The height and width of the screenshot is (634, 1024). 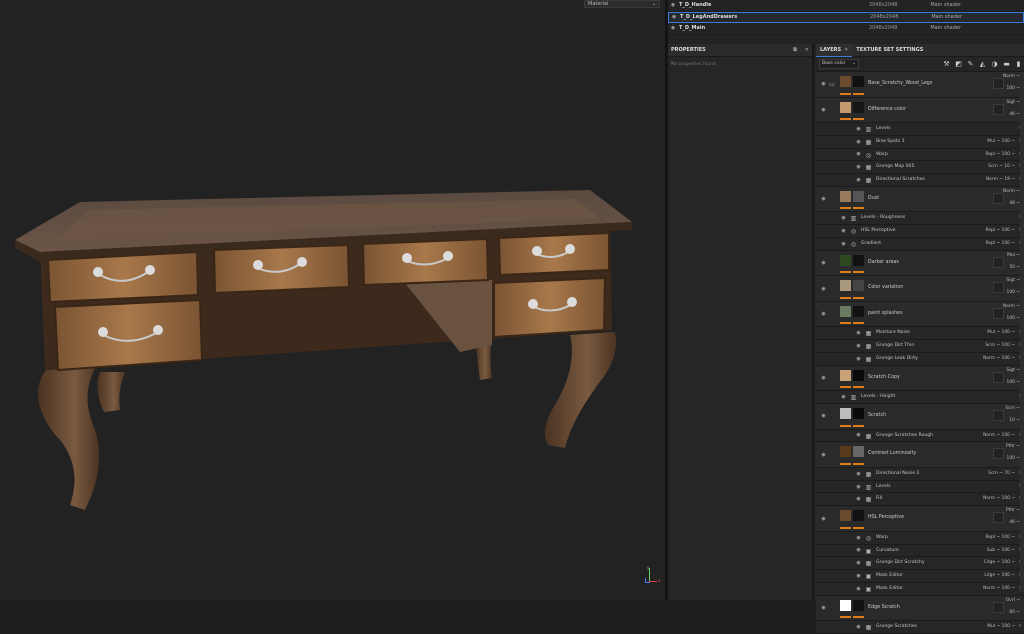 I want to click on effect-blend: Mul ~ 100 ~, so click(x=1001, y=626).